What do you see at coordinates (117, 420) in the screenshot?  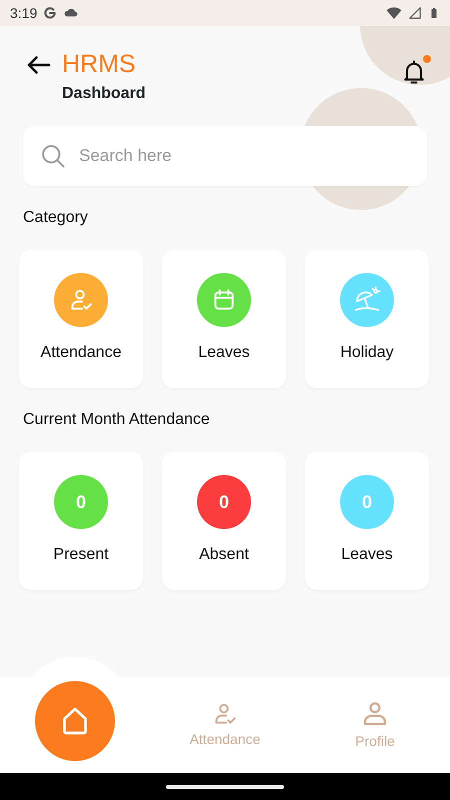 I see `section-title: Current Month Attendance` at bounding box center [117, 420].